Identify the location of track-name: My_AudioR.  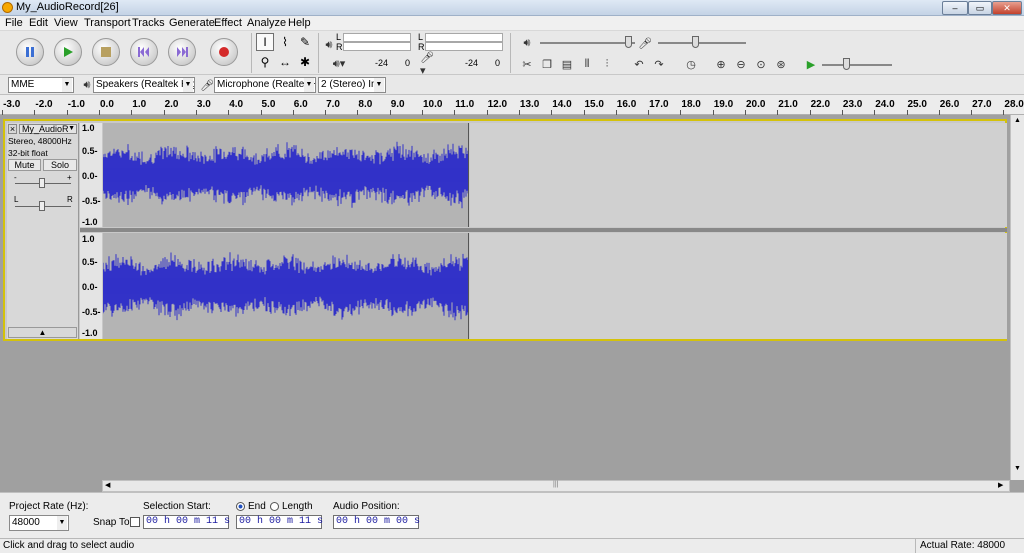
(45, 129).